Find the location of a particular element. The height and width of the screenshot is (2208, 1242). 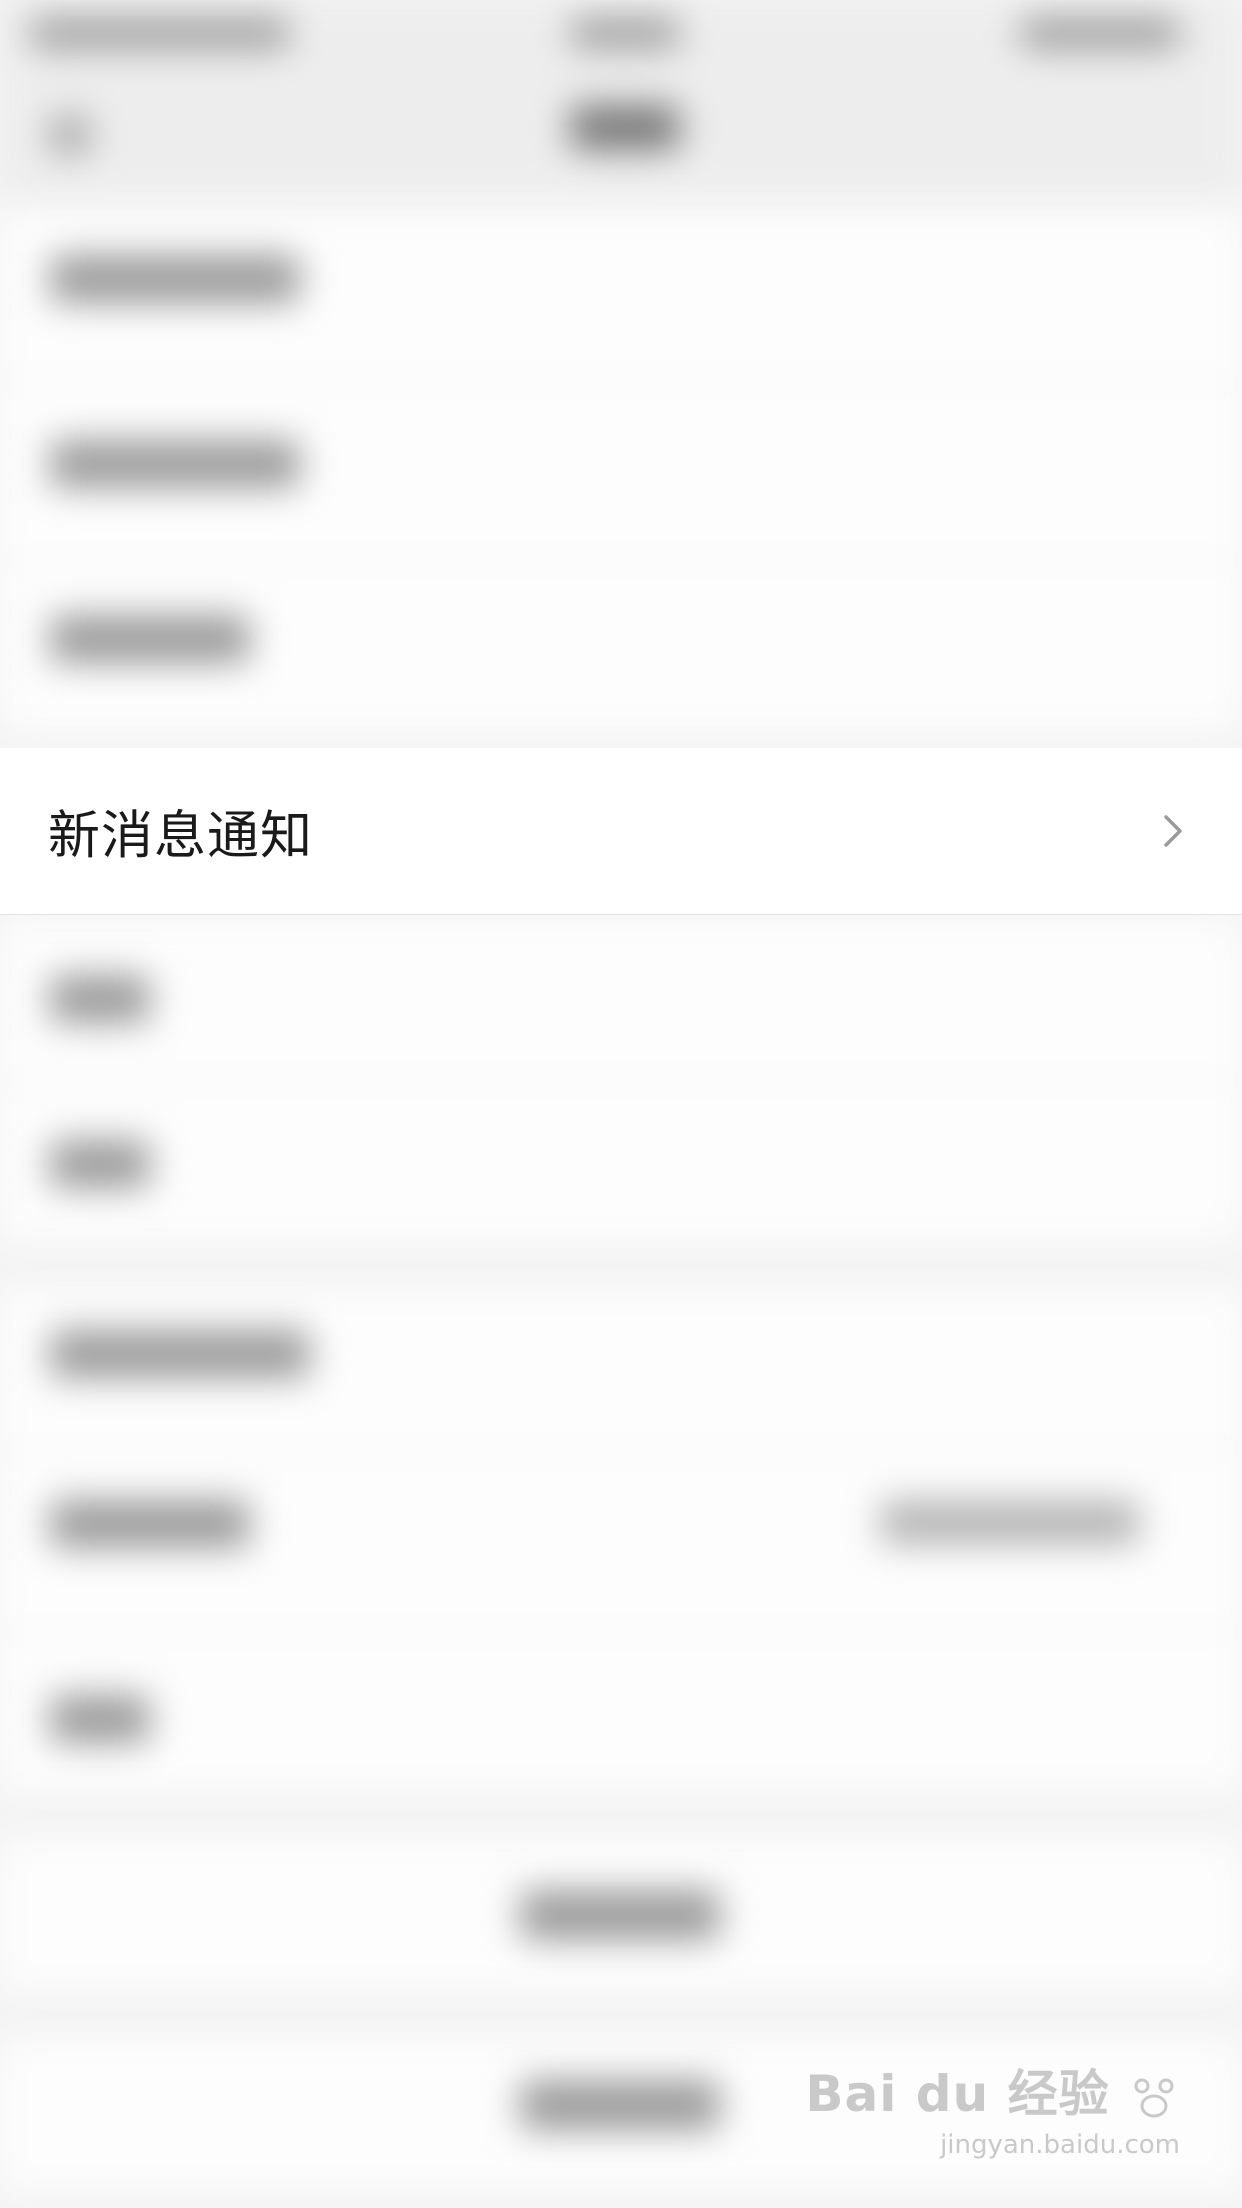

chevron-right-icon is located at coordinates (1173, 831).